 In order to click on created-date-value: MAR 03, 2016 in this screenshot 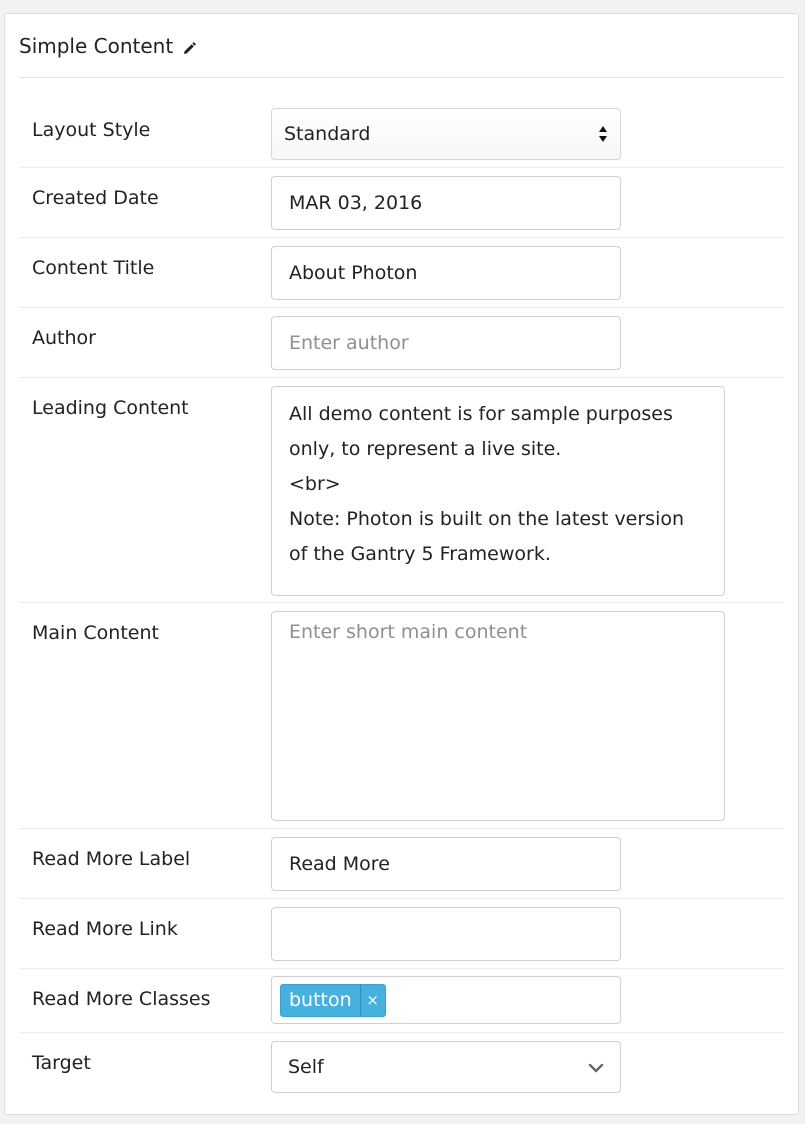, I will do `click(356, 203)`.